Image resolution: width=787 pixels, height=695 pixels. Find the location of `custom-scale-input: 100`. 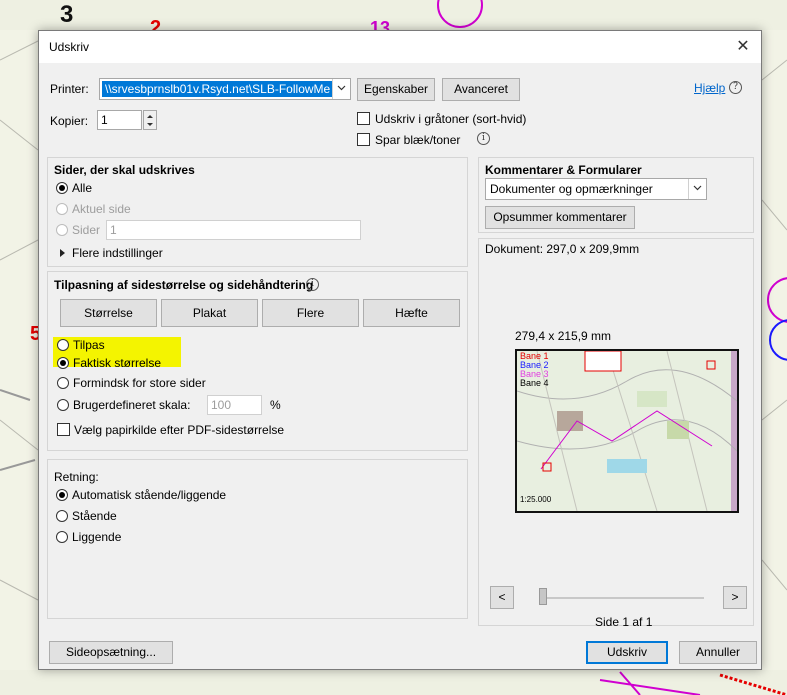

custom-scale-input: 100 is located at coordinates (234, 405).